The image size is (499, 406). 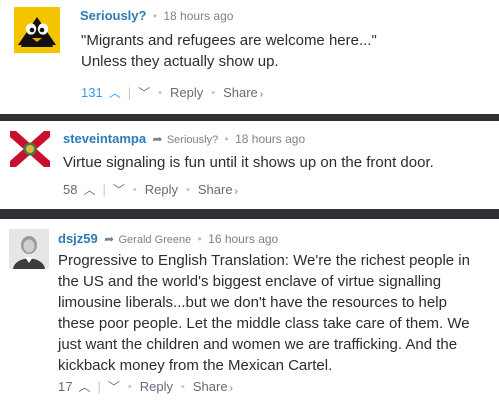 I want to click on comment-actions: 131 ︿ | ﹀ • Reply • Share ›, so click(x=172, y=92).